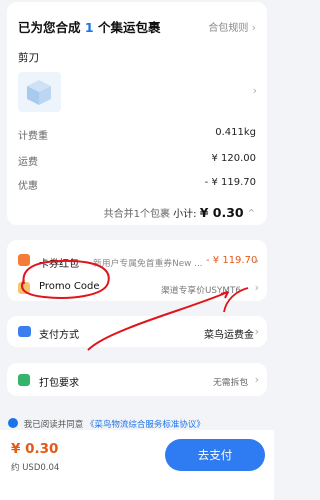 The image size is (320, 500). Describe the element at coordinates (53, 425) in the screenshot. I see `agreement-prefix: 我已阅读并同意` at that location.